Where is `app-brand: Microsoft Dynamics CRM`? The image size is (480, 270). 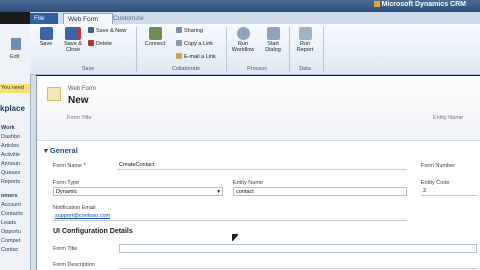
app-brand: Microsoft Dynamics CRM is located at coordinates (420, 4).